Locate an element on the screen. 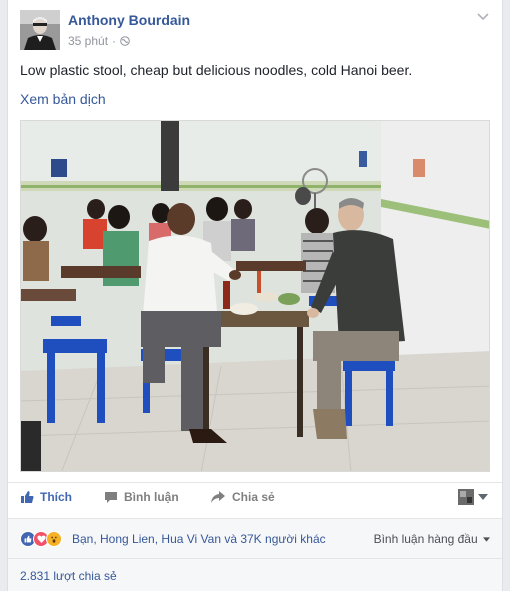  globe-icon is located at coordinates (125, 41).